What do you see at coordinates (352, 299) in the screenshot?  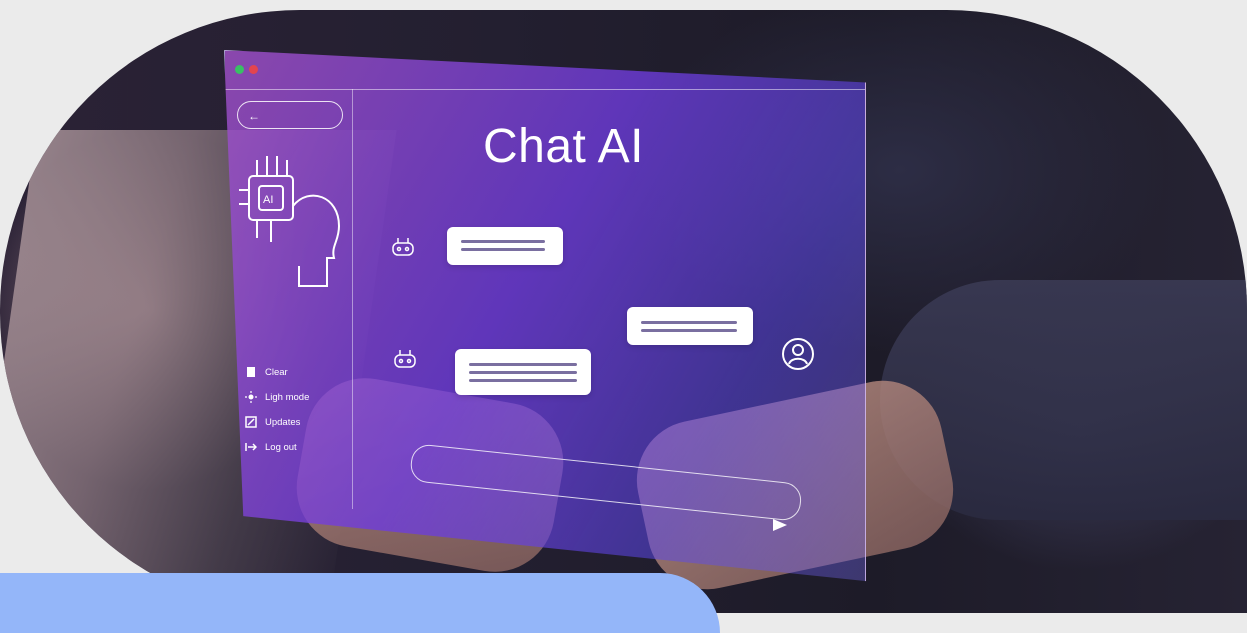 I see `sidebar-divider` at bounding box center [352, 299].